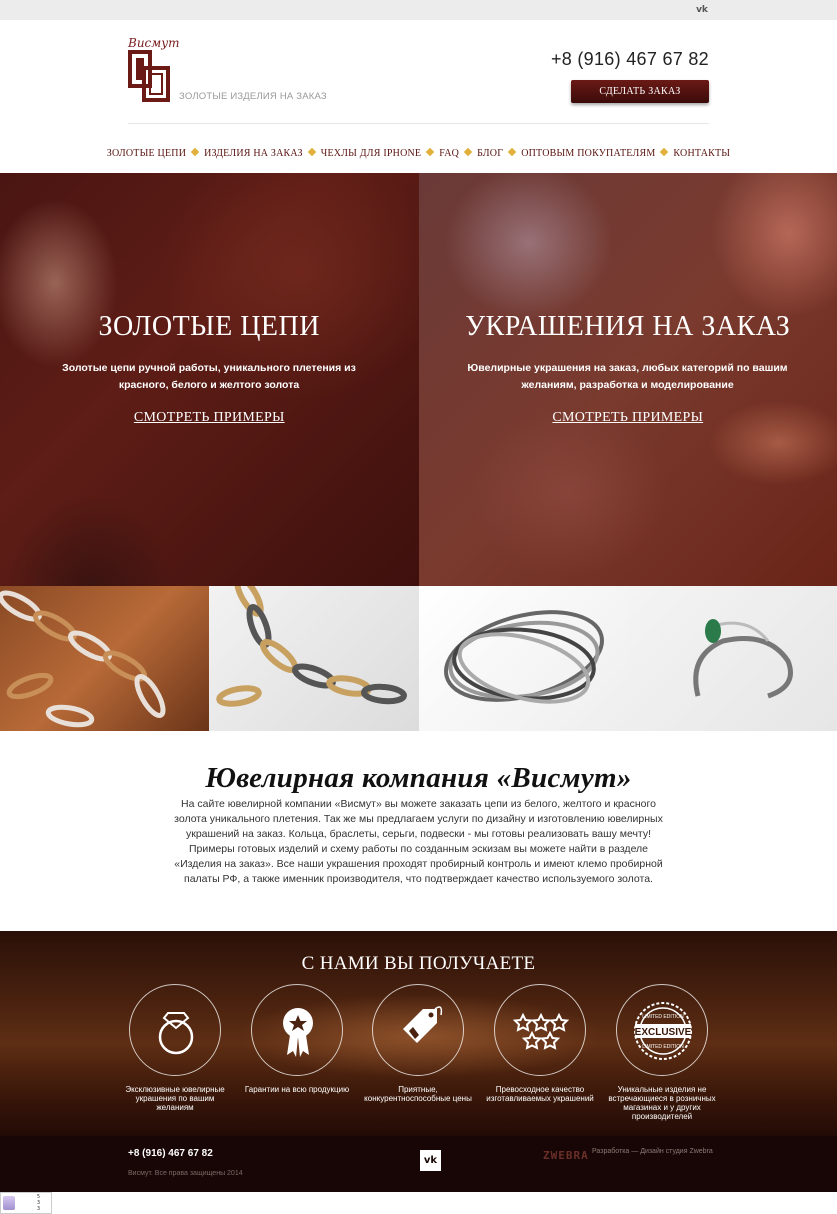 The height and width of the screenshot is (1214, 837). What do you see at coordinates (418, 123) in the screenshot?
I see `header-divider` at bounding box center [418, 123].